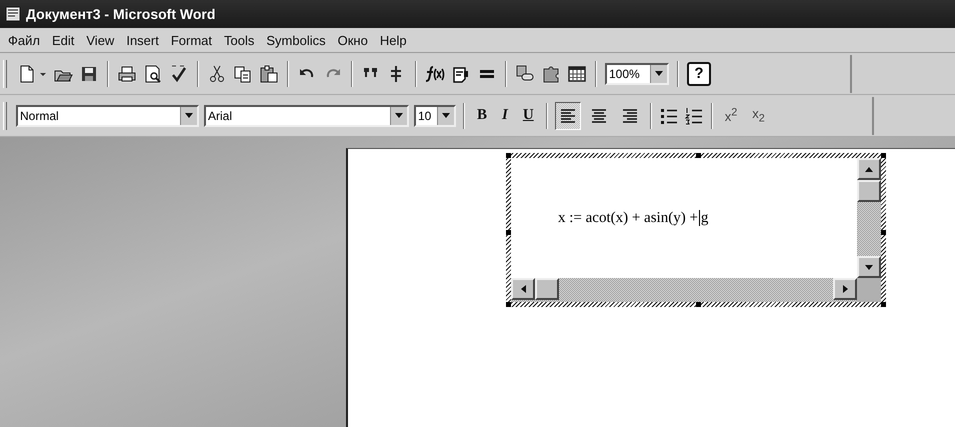  I want to click on menu-item: Edit, so click(63, 40).